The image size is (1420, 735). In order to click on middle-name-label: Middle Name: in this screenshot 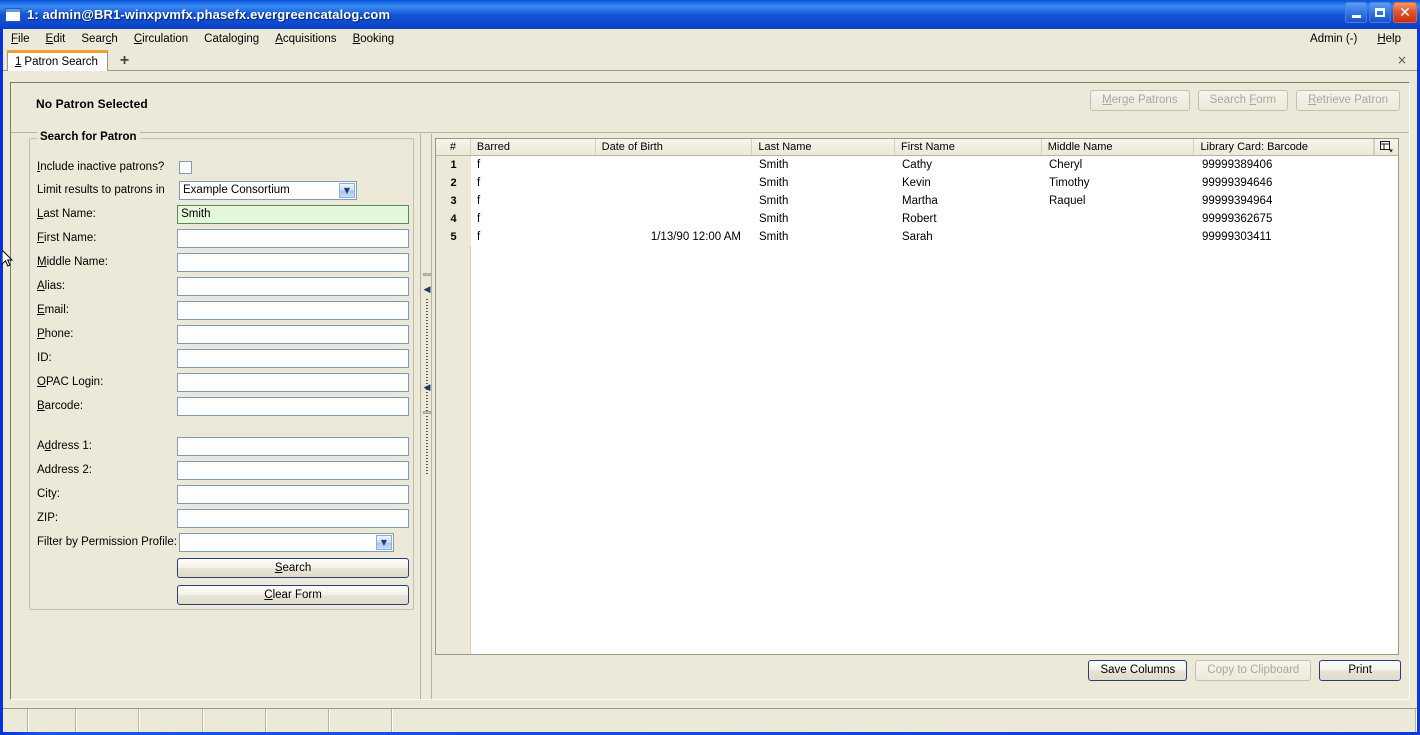, I will do `click(72, 262)`.